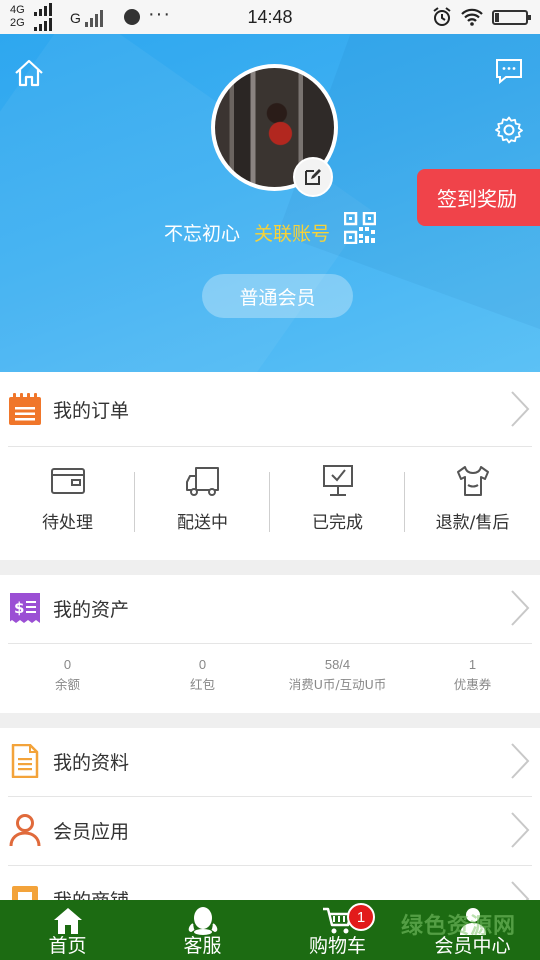 The width and height of the screenshot is (540, 960). What do you see at coordinates (509, 130) in the screenshot?
I see `settings-gear-icon` at bounding box center [509, 130].